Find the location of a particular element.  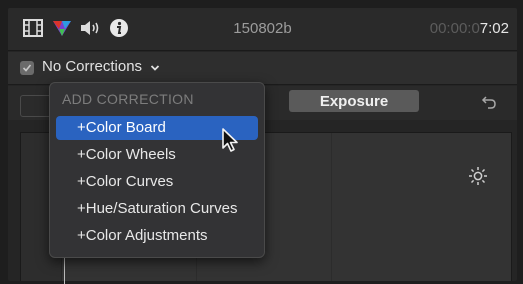

mouse-pointer-icon is located at coordinates (231, 141).